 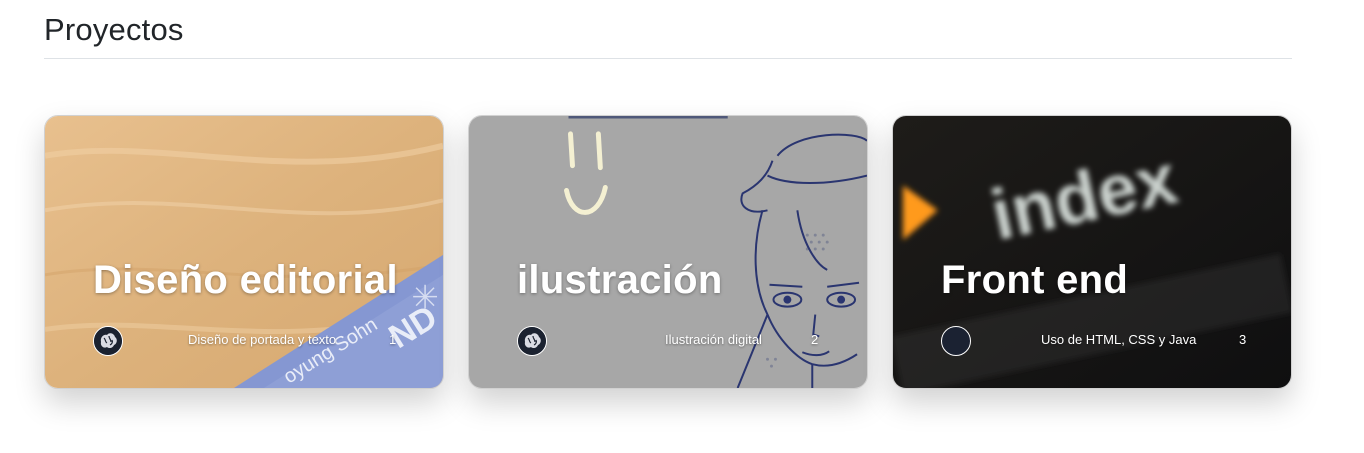 I want to click on card-title: Diseño editorial, so click(x=245, y=280).